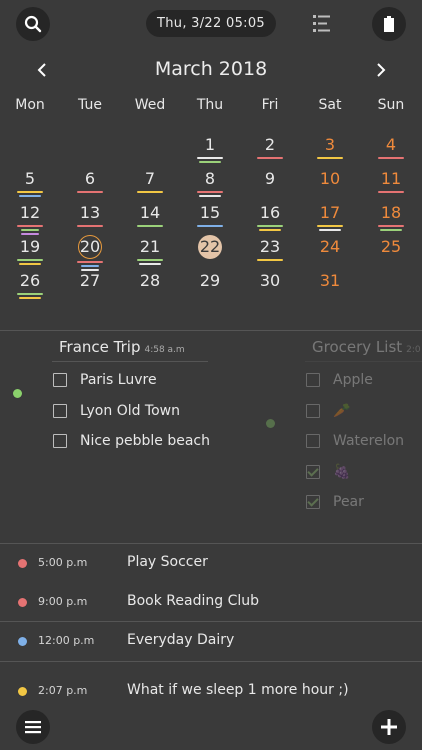 The height and width of the screenshot is (750, 422). Describe the element at coordinates (210, 220) in the screenshot. I see `day-cell: 15` at that location.